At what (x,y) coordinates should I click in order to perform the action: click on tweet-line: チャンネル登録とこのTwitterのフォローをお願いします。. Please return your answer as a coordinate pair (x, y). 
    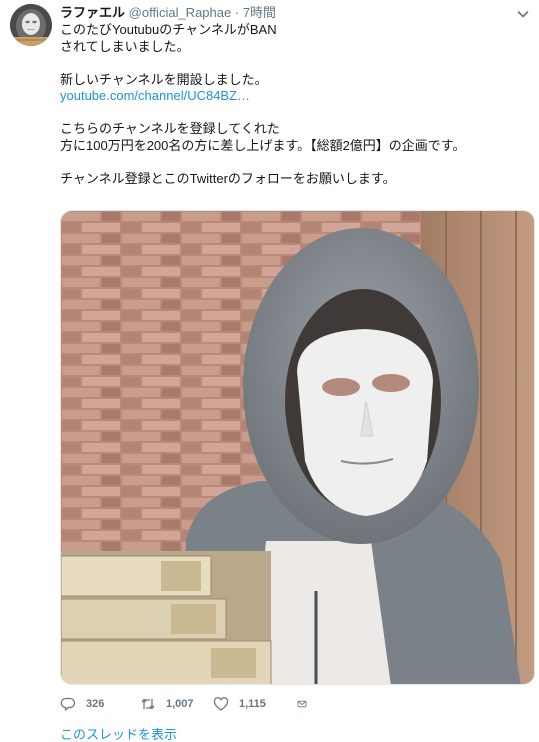
    Looking at the image, I should click on (228, 178).